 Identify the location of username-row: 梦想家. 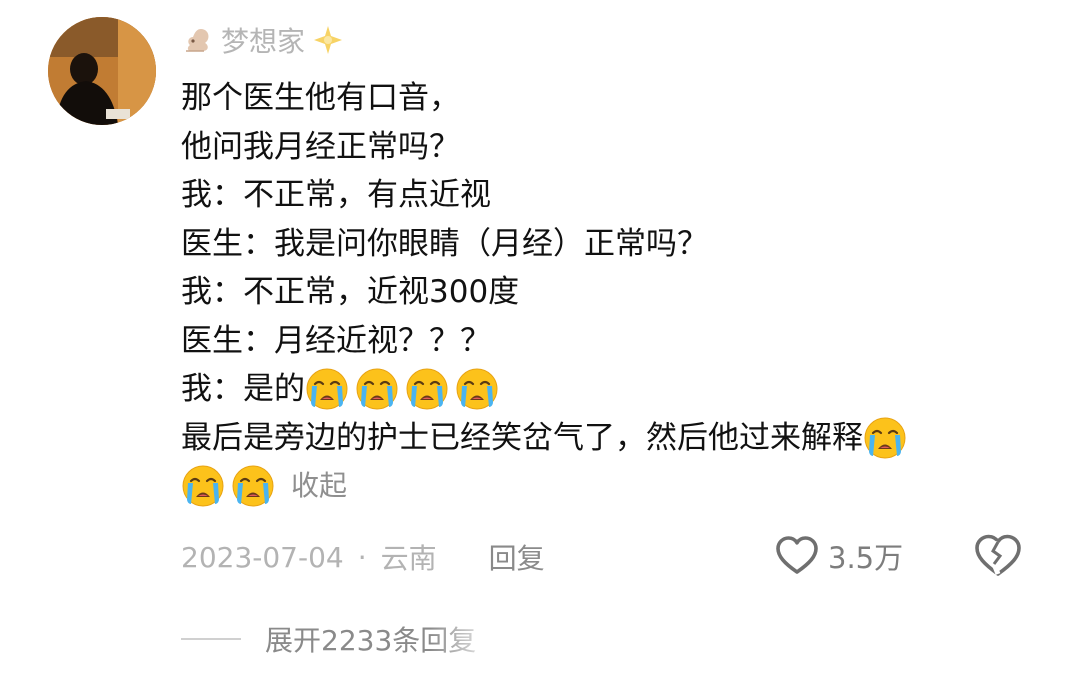
(263, 40).